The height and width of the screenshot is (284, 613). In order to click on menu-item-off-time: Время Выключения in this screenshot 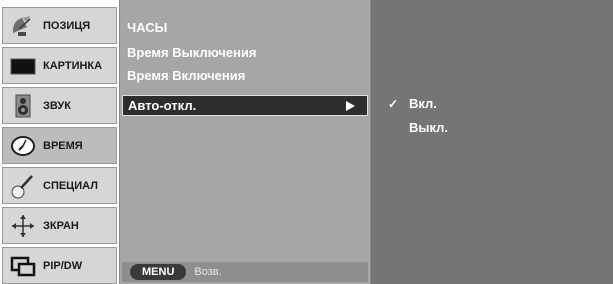, I will do `click(191, 52)`.